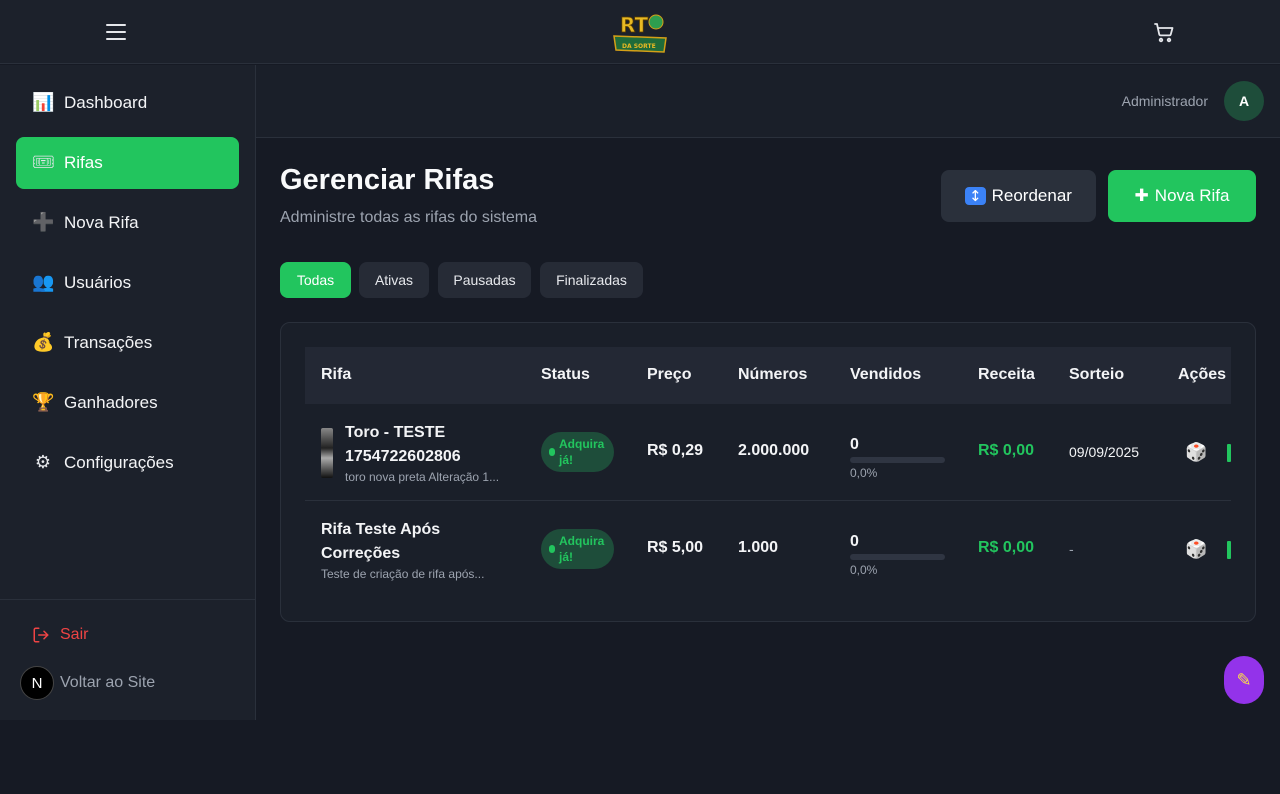  I want to click on sidebar-footer: Sair N Voltar ao Site, so click(127, 659).